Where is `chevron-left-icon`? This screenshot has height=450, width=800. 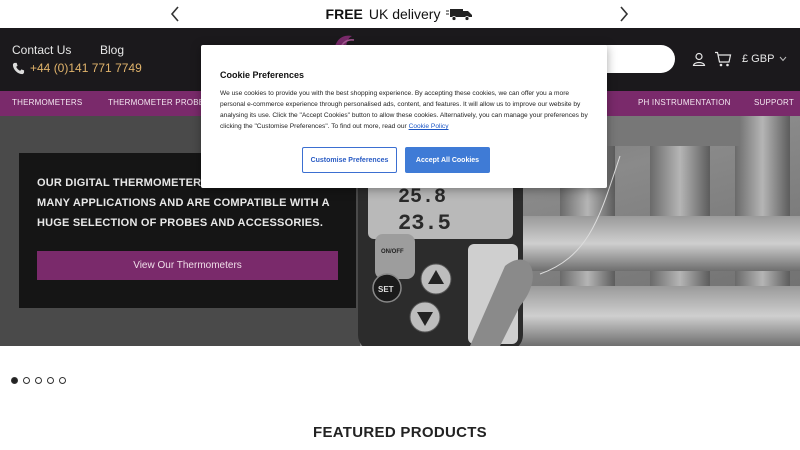
chevron-left-icon is located at coordinates (174, 14).